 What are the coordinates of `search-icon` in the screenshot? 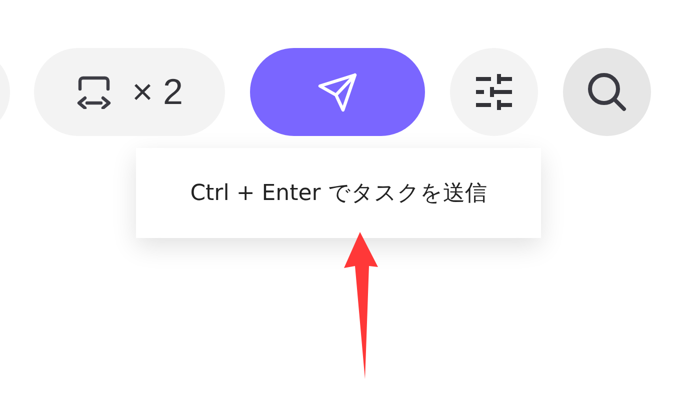 It's located at (607, 92).